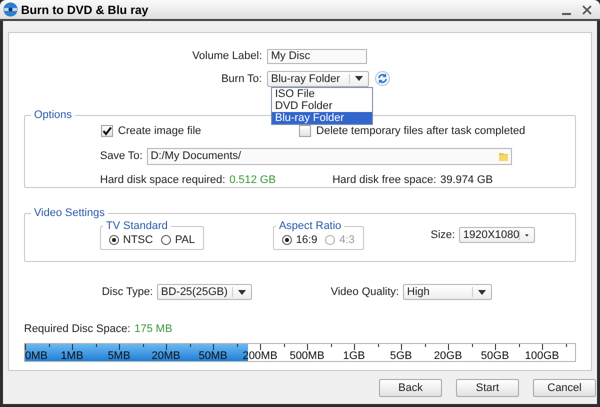 This screenshot has height=407, width=600. Describe the element at coordinates (443, 235) in the screenshot. I see `field-label: Size:` at that location.